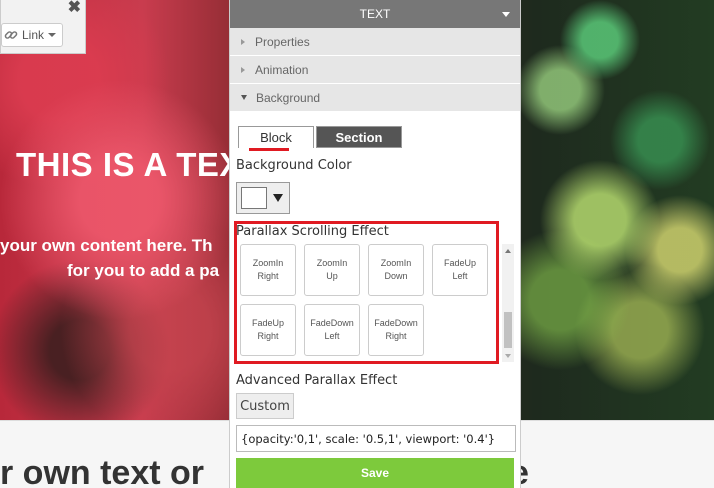 The width and height of the screenshot is (714, 488). I want to click on effect-zoomin-up: ZoomIn Up, so click(332, 270).